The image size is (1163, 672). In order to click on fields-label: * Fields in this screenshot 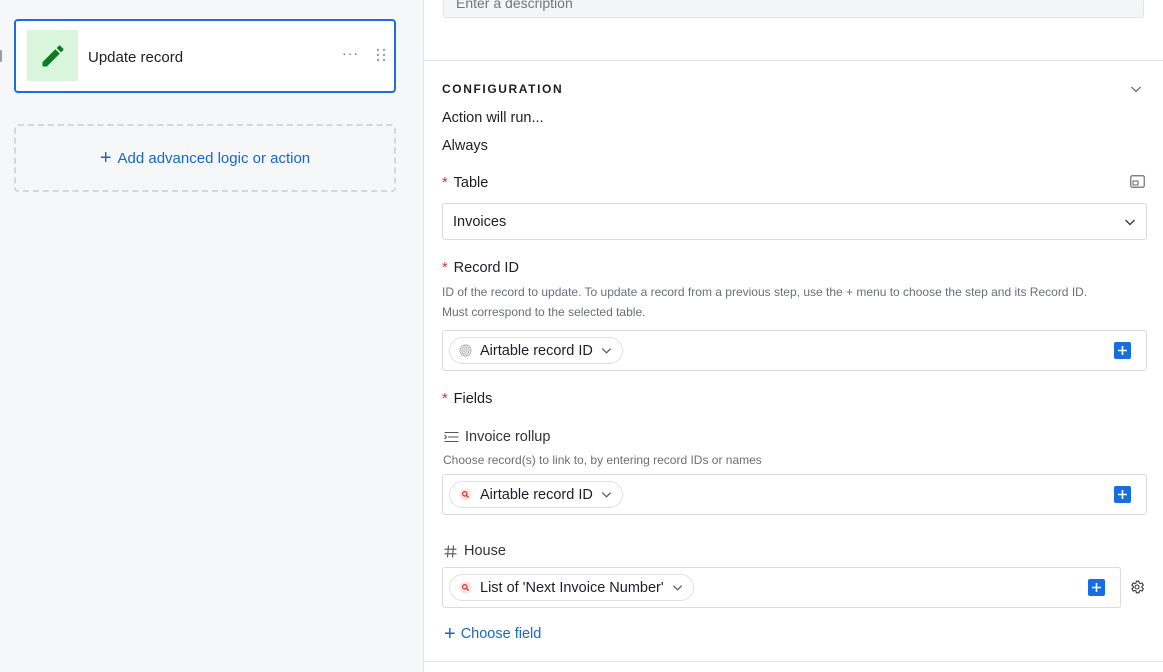, I will do `click(467, 399)`.